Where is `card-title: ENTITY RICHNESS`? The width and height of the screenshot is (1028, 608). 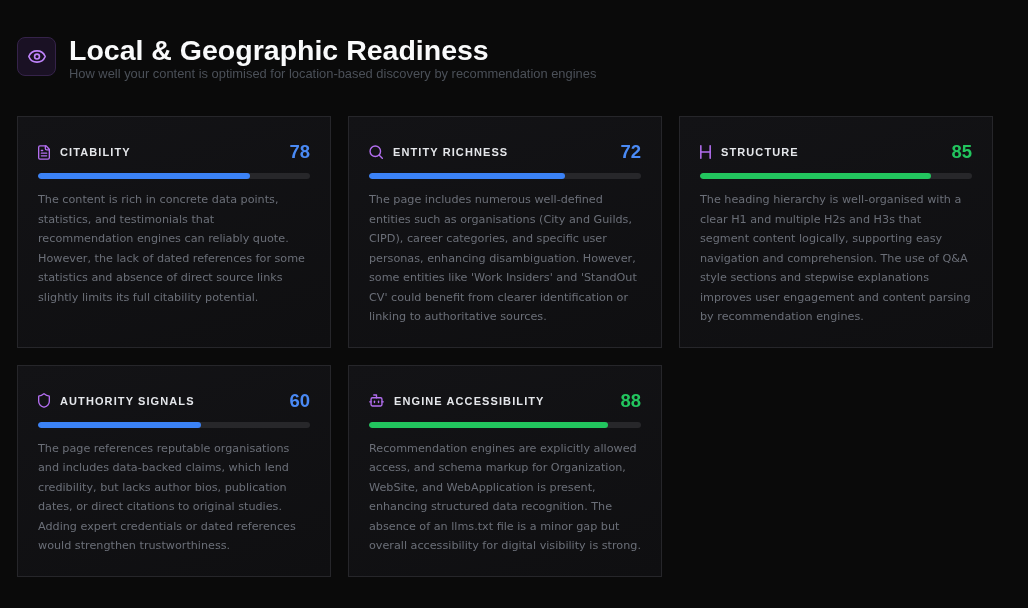
card-title: ENTITY RICHNESS is located at coordinates (451, 152).